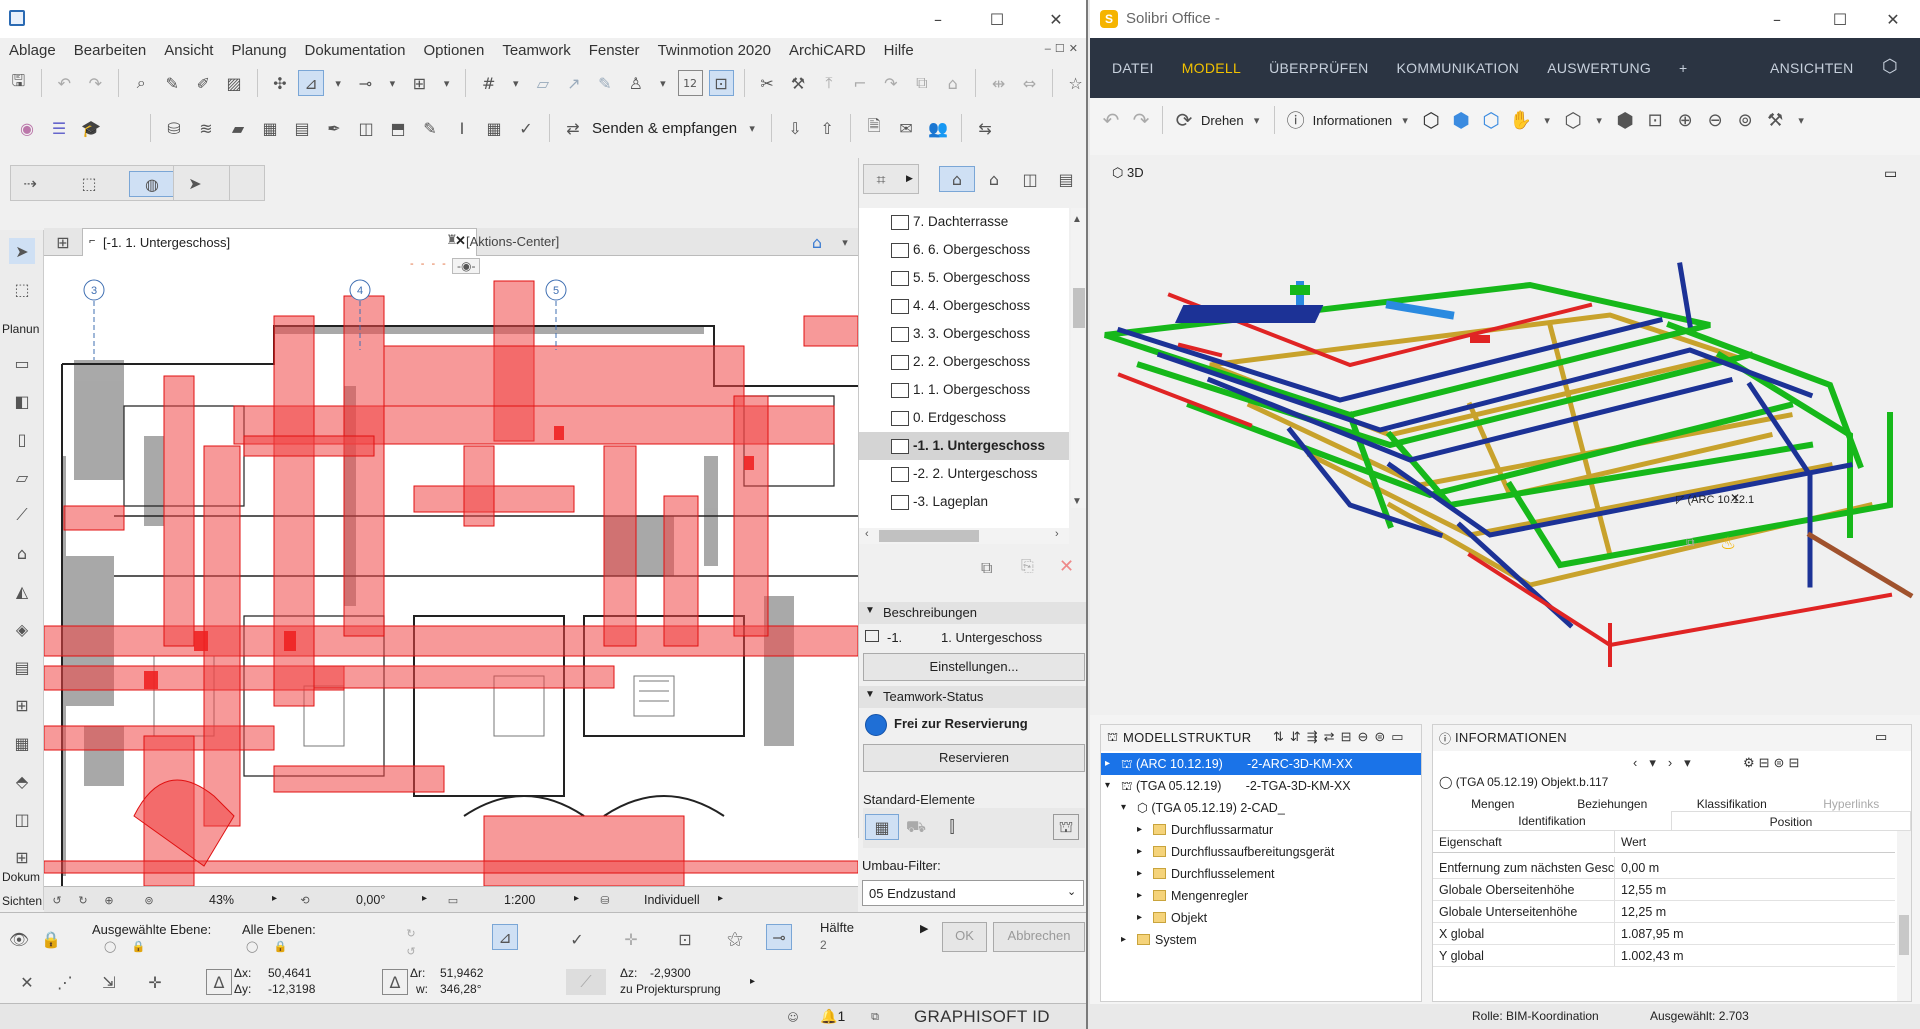 The image size is (1920, 1029). What do you see at coordinates (573, 83) in the screenshot?
I see `cursor-icon: ↗` at bounding box center [573, 83].